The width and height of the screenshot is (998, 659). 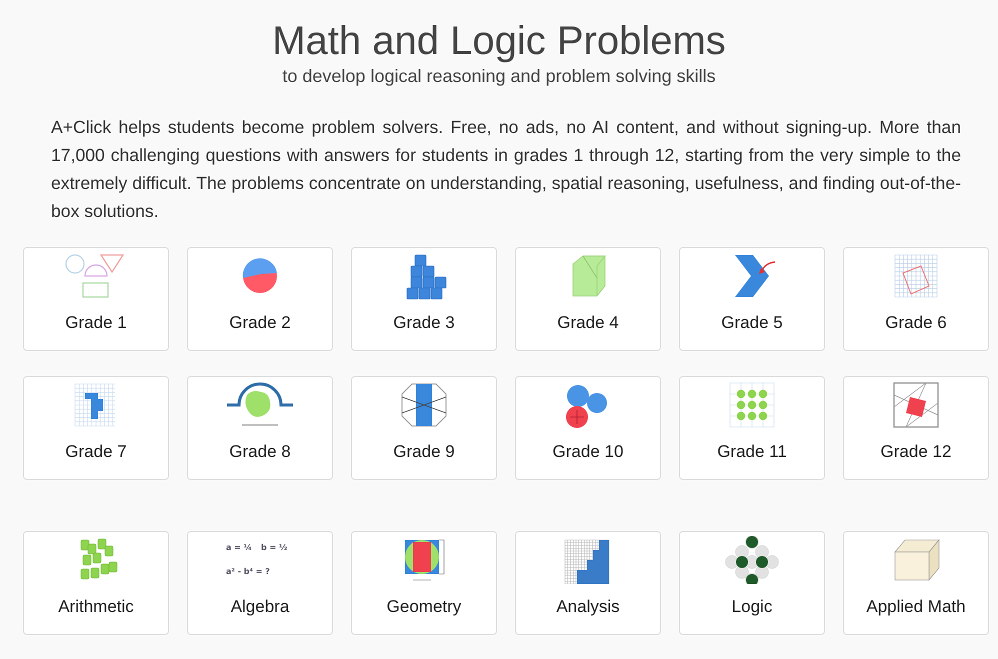 I want to click on chevron-drawing, so click(x=755, y=276).